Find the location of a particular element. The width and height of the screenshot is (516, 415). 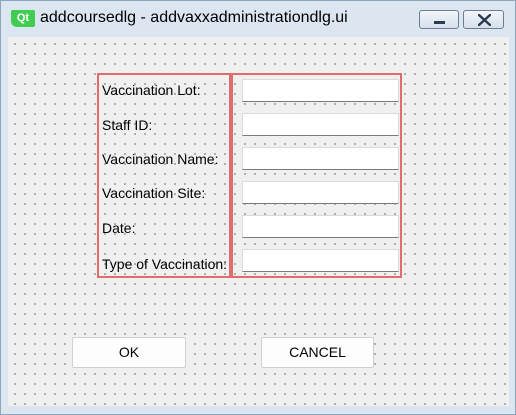

vaccination-name-label: Vaccination Name: is located at coordinates (160, 159).